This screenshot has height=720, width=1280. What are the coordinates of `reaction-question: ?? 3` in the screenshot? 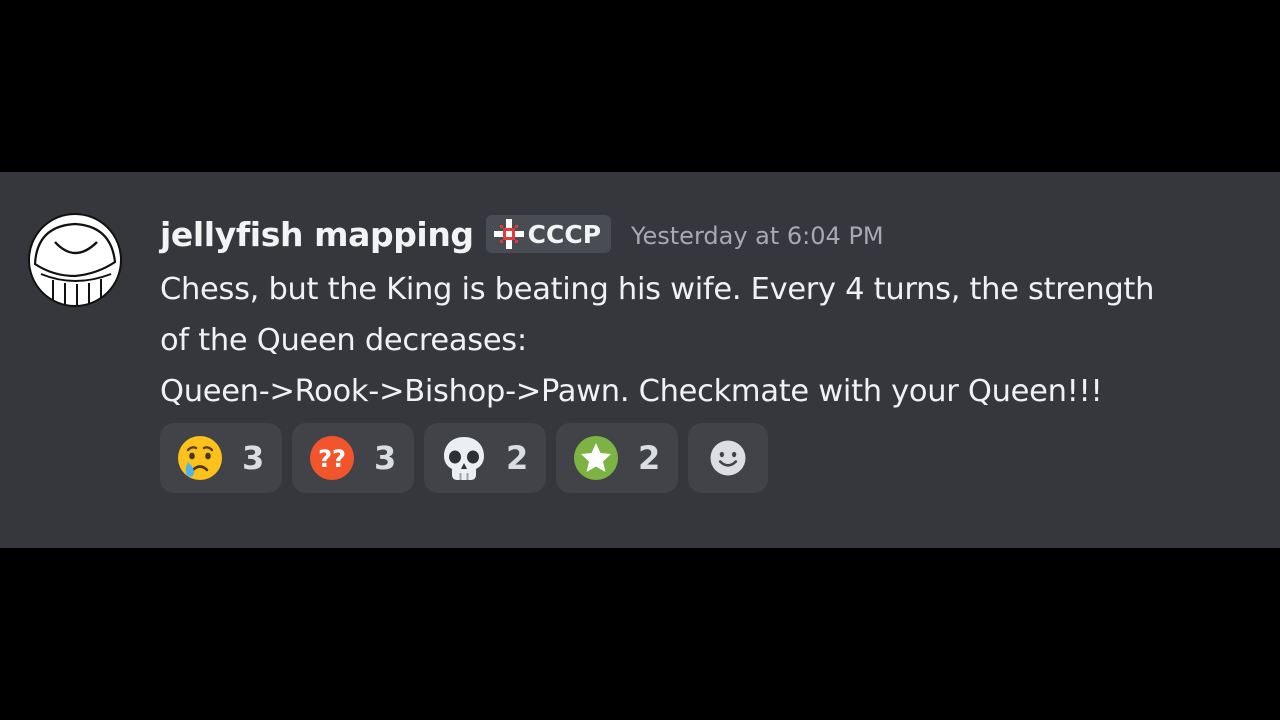 It's located at (353, 458).